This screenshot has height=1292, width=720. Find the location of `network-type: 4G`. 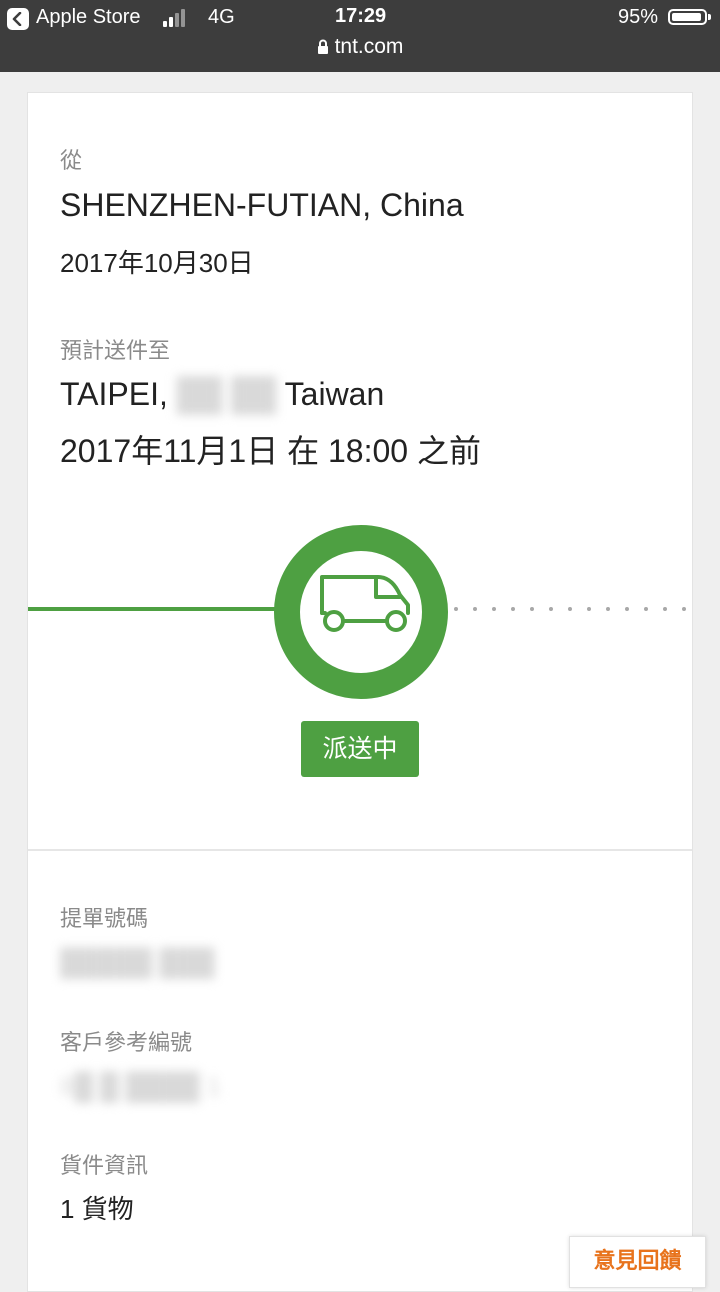

network-type: 4G is located at coordinates (221, 17).